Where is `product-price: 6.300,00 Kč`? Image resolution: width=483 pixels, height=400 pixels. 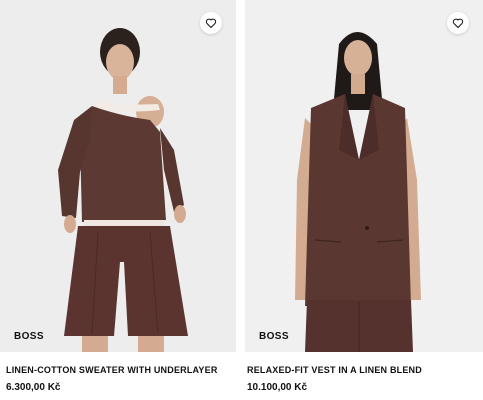 product-price: 6.300,00 Kč is located at coordinates (33, 387).